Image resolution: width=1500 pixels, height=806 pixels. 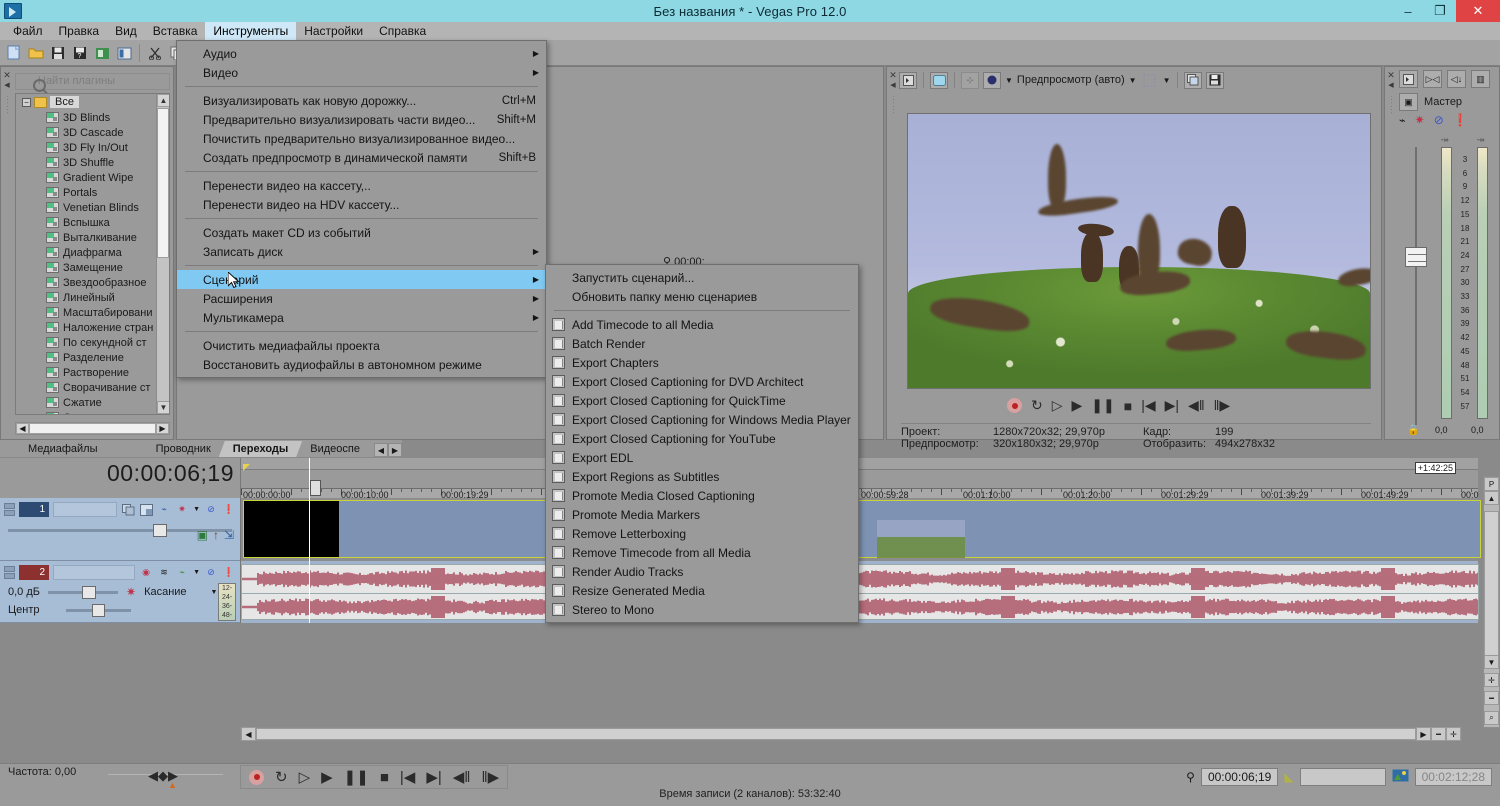 What do you see at coordinates (160, 530) in the screenshot?
I see `track1-slider-knob` at bounding box center [160, 530].